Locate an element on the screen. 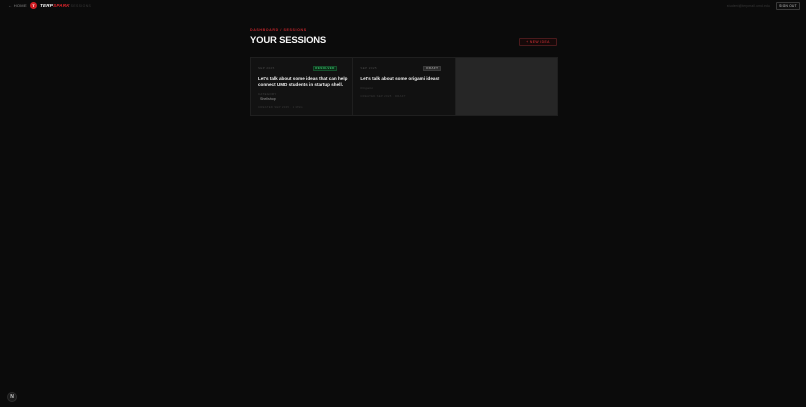  category-label: Origami is located at coordinates (366, 88).